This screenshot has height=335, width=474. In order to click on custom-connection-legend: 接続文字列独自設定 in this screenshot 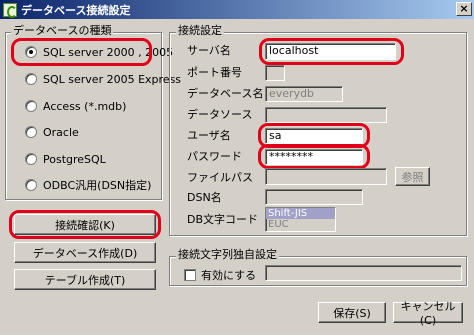, I will do `click(227, 254)`.